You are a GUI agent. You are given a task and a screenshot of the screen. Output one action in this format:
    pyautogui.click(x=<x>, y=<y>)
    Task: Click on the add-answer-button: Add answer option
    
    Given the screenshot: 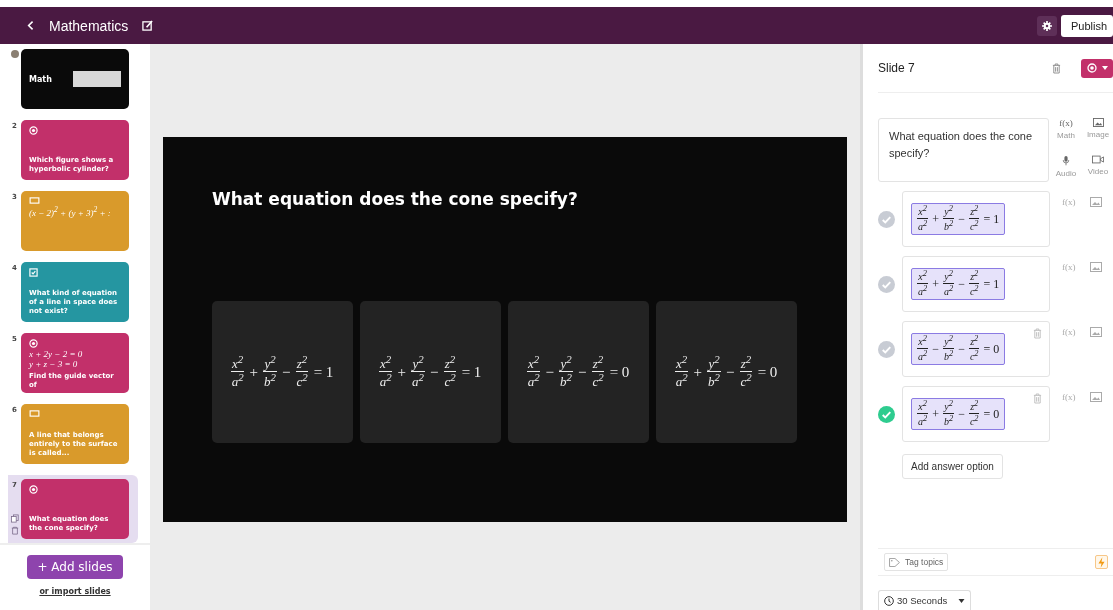 What is the action you would take?
    pyautogui.click(x=952, y=466)
    